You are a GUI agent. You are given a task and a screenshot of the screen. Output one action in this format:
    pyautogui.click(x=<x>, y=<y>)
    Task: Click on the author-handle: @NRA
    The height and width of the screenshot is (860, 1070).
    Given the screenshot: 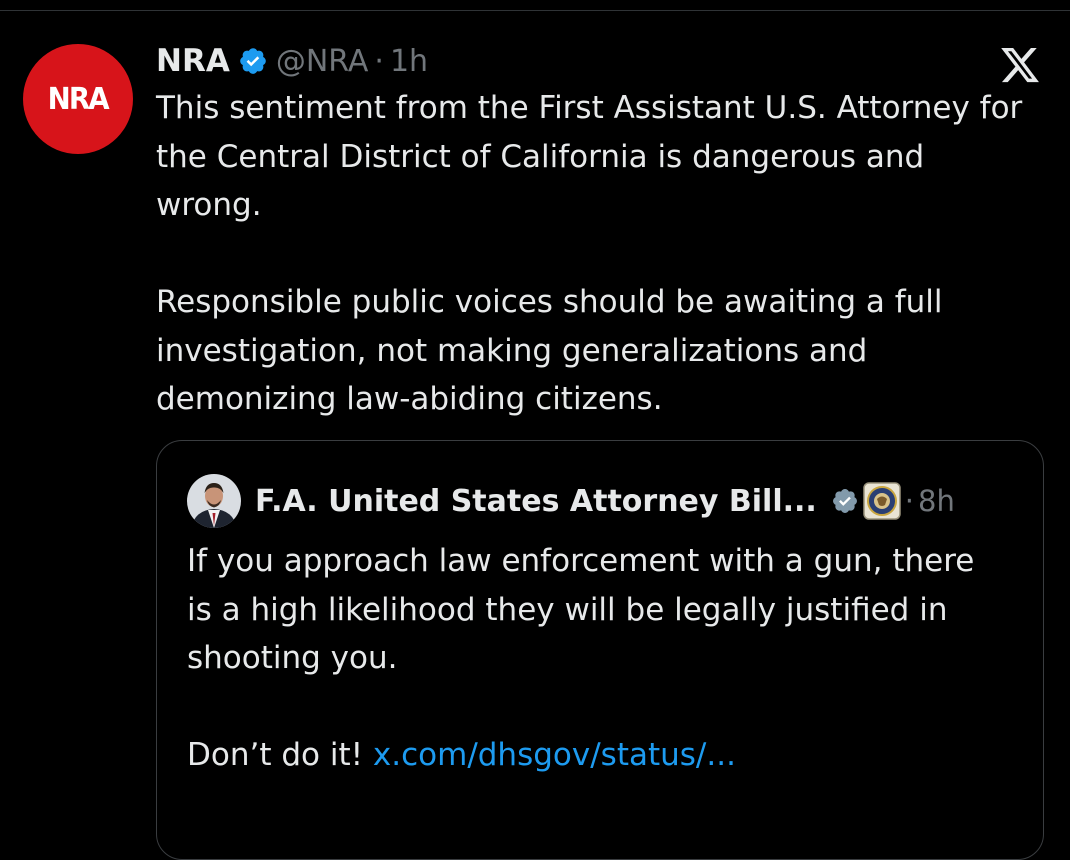 What is the action you would take?
    pyautogui.click(x=322, y=61)
    